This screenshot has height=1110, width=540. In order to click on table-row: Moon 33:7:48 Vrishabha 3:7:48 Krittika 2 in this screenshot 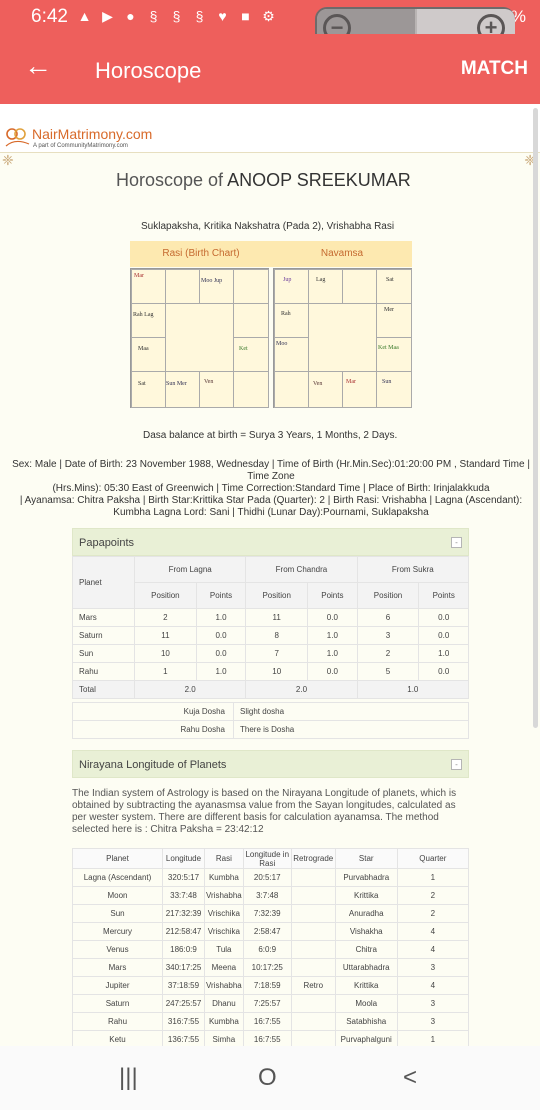, I will do `click(271, 895)`.